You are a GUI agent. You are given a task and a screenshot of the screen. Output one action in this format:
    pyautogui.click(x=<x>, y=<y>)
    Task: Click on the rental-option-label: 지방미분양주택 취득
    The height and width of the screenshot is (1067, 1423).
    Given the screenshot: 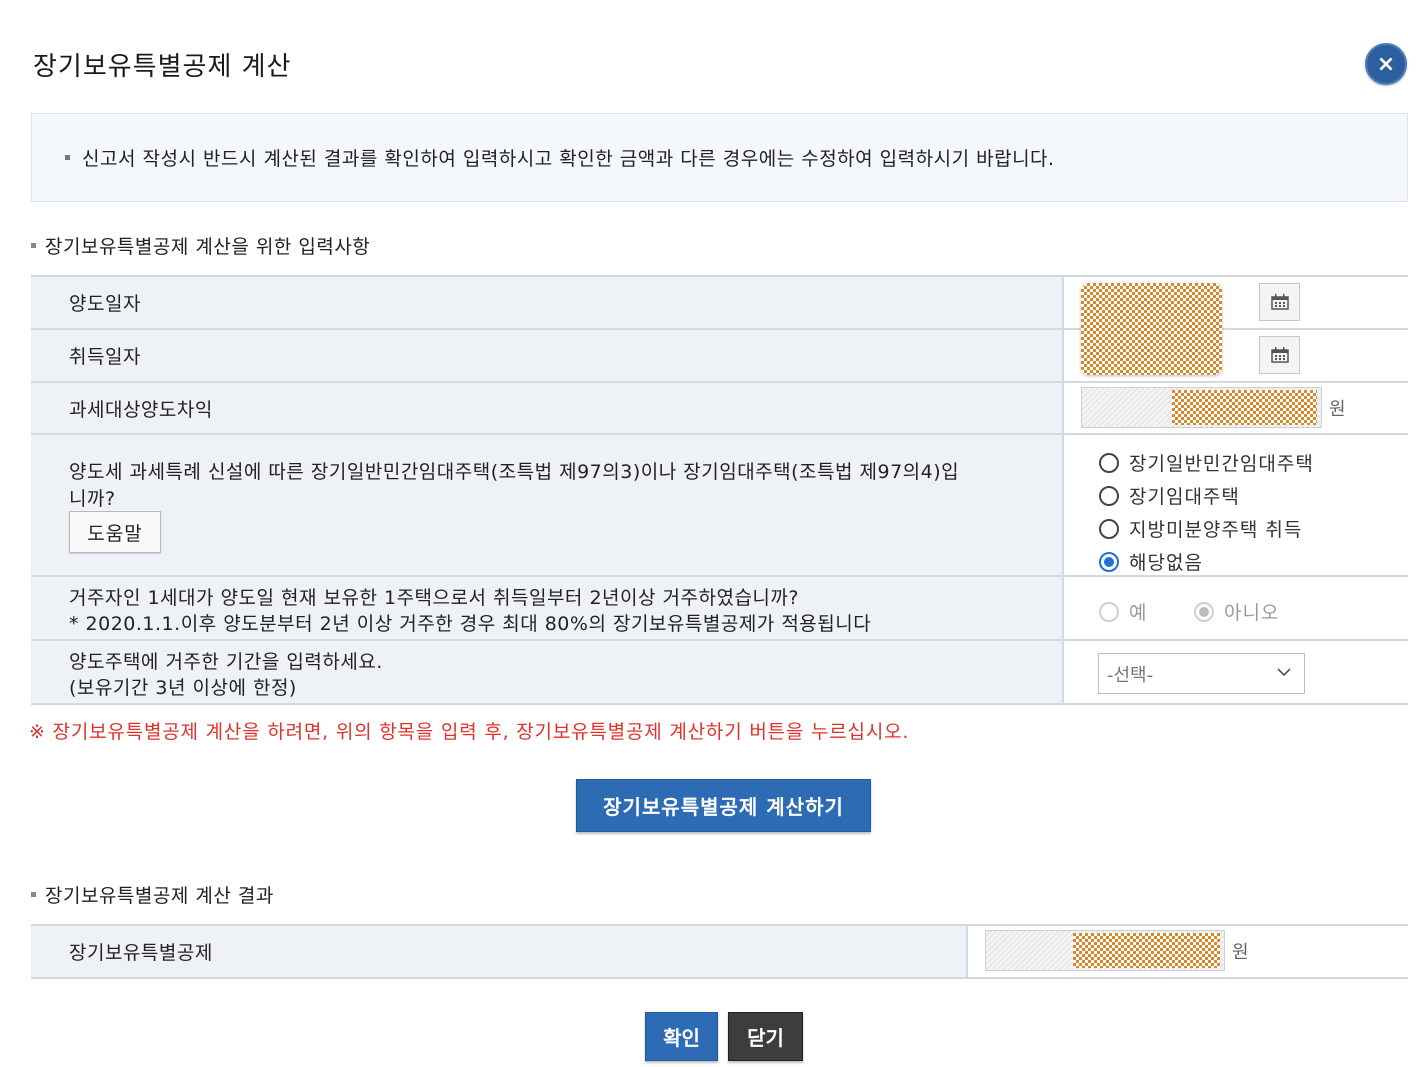 What is the action you would take?
    pyautogui.click(x=1216, y=530)
    